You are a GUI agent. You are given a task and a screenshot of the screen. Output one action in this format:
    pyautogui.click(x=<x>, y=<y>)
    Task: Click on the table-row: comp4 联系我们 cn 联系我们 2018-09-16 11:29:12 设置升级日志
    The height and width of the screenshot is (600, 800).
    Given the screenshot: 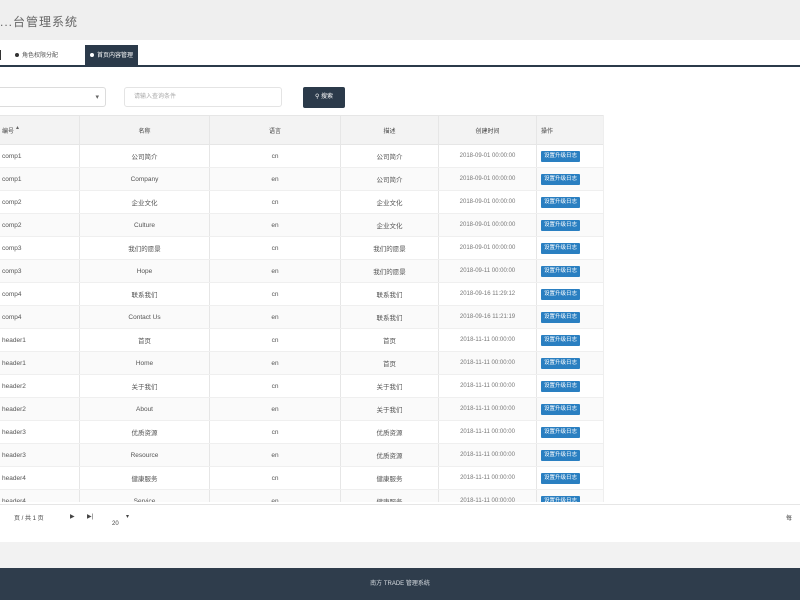 What is the action you would take?
    pyautogui.click(x=301, y=294)
    